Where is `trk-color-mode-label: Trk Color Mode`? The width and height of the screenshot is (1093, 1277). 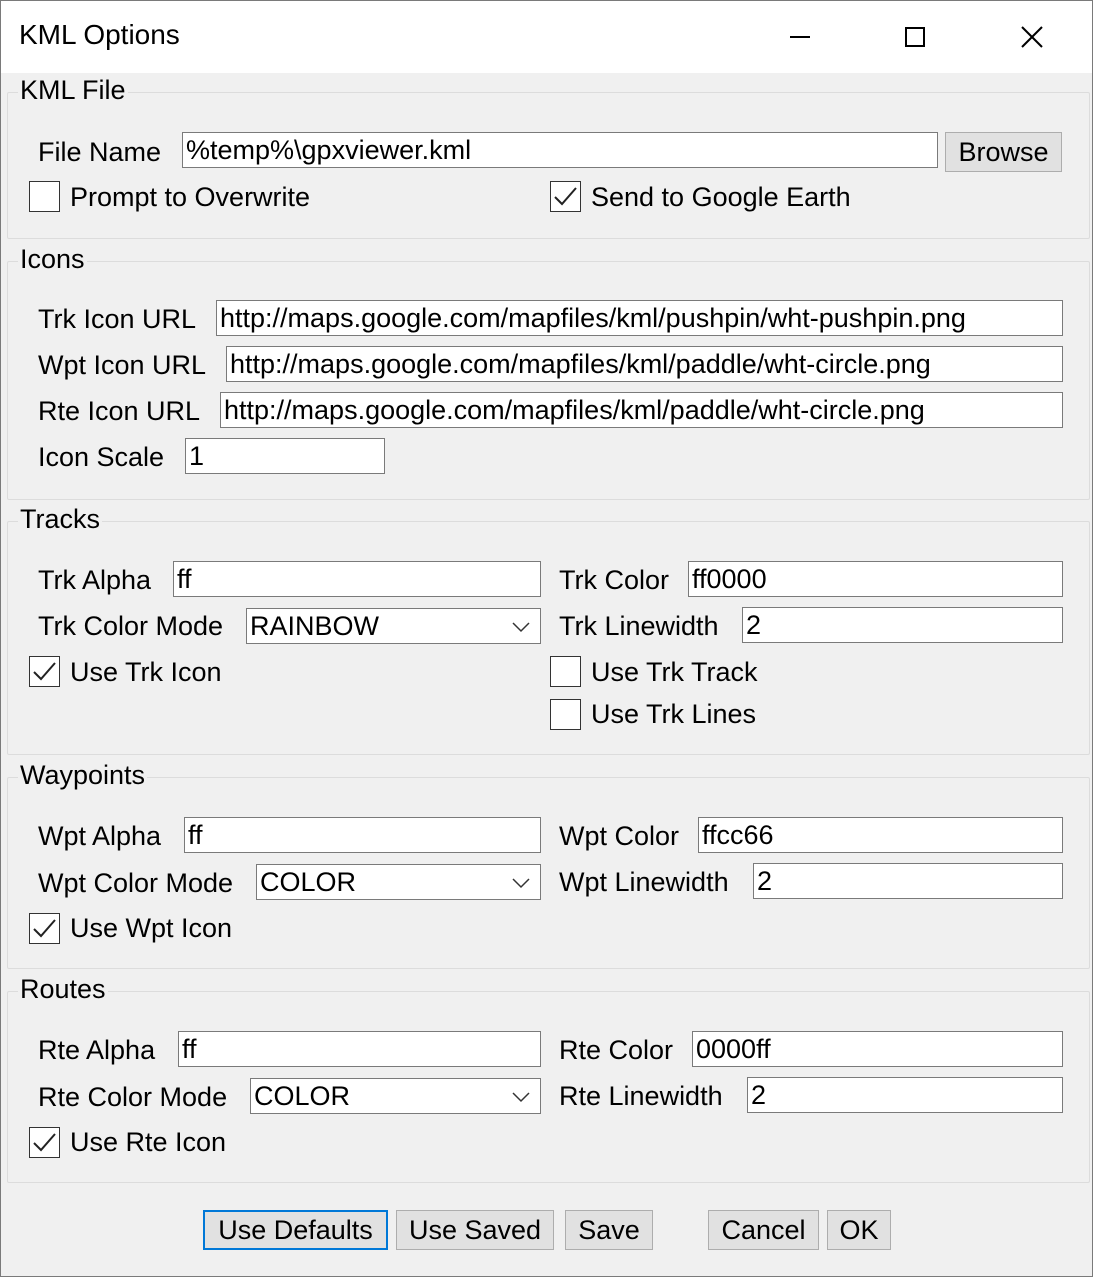
trk-color-mode-label: Trk Color Mode is located at coordinates (131, 626).